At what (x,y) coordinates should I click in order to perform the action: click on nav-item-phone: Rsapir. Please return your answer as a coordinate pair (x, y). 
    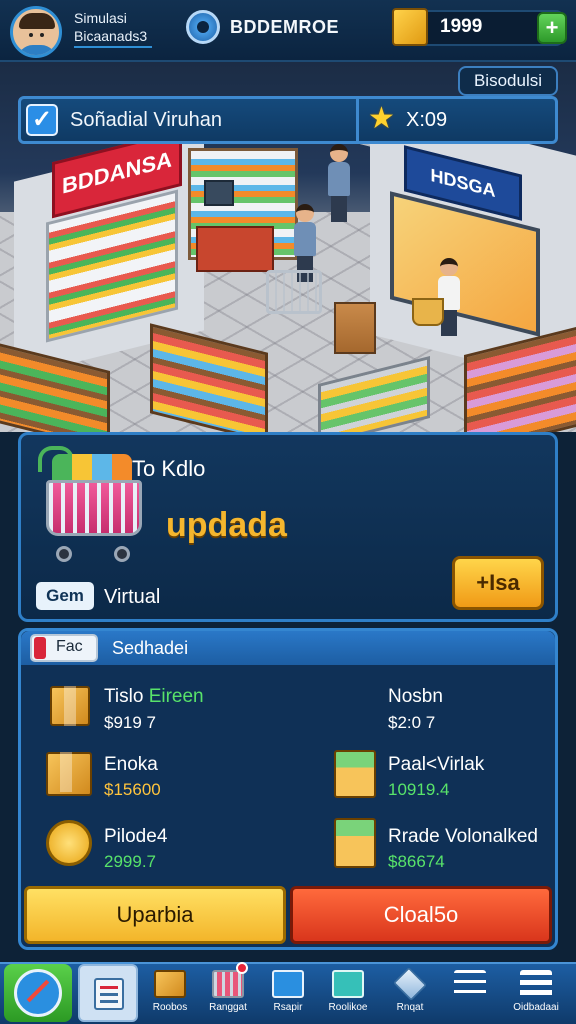
    Looking at the image, I should click on (288, 994).